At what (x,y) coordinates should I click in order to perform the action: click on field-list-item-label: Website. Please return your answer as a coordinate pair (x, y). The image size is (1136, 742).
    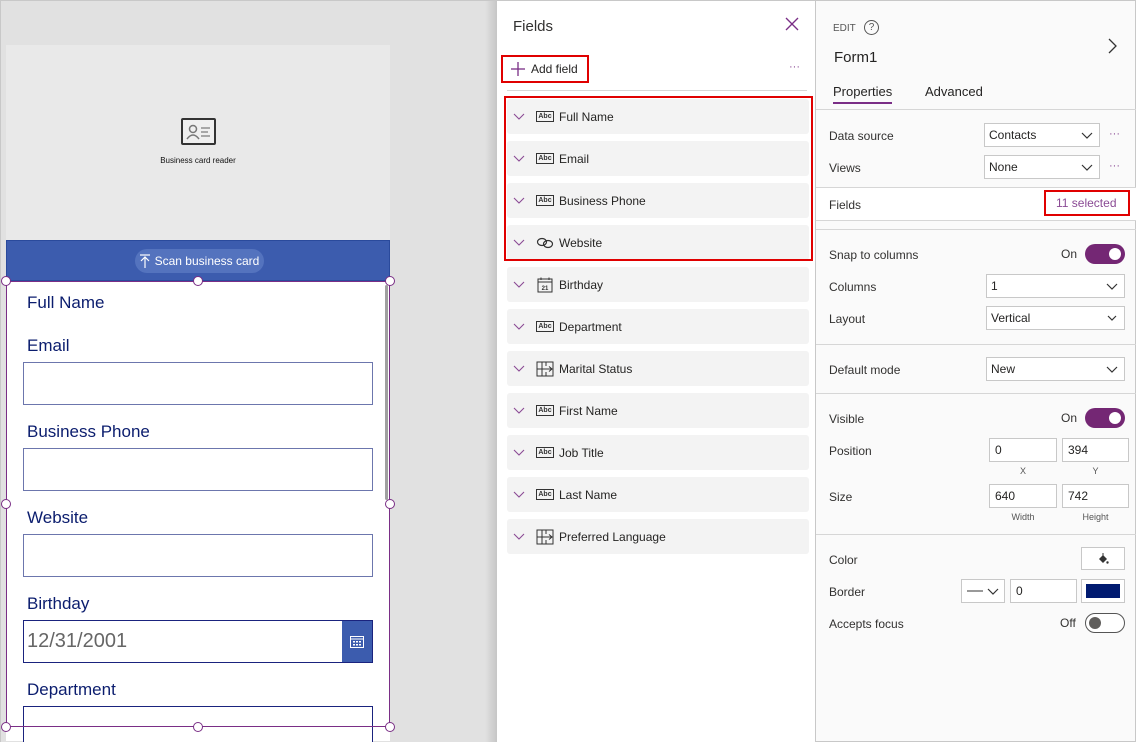
    Looking at the image, I should click on (581, 242).